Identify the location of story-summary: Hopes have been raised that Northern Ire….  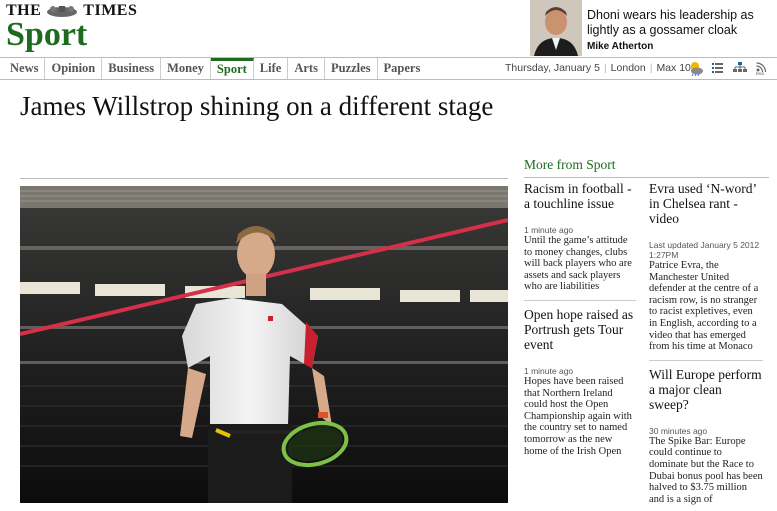
(578, 416).